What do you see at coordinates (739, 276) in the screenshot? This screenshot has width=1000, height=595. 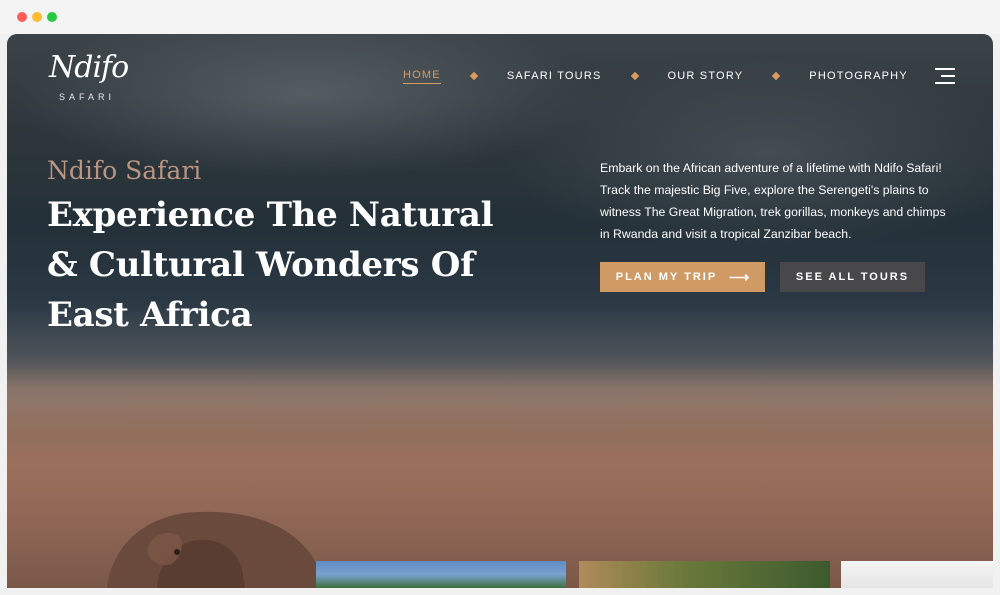 I see `arrow-right-icon: ⟶` at bounding box center [739, 276].